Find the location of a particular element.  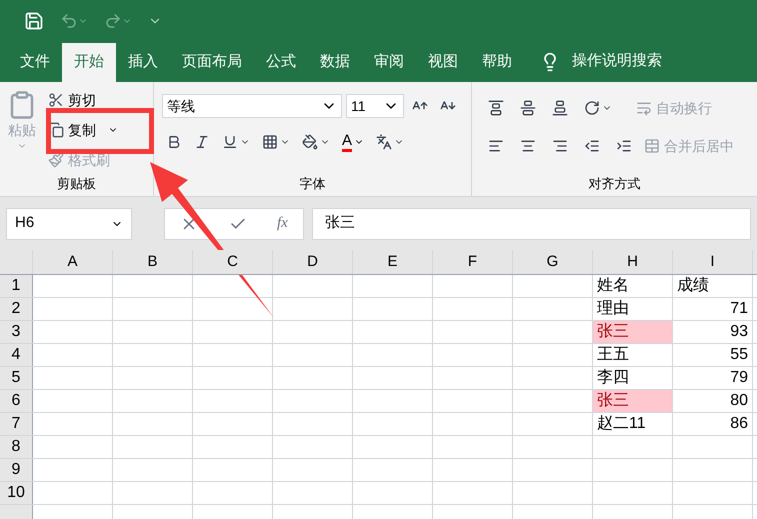

row-header: 9 is located at coordinates (16, 470).